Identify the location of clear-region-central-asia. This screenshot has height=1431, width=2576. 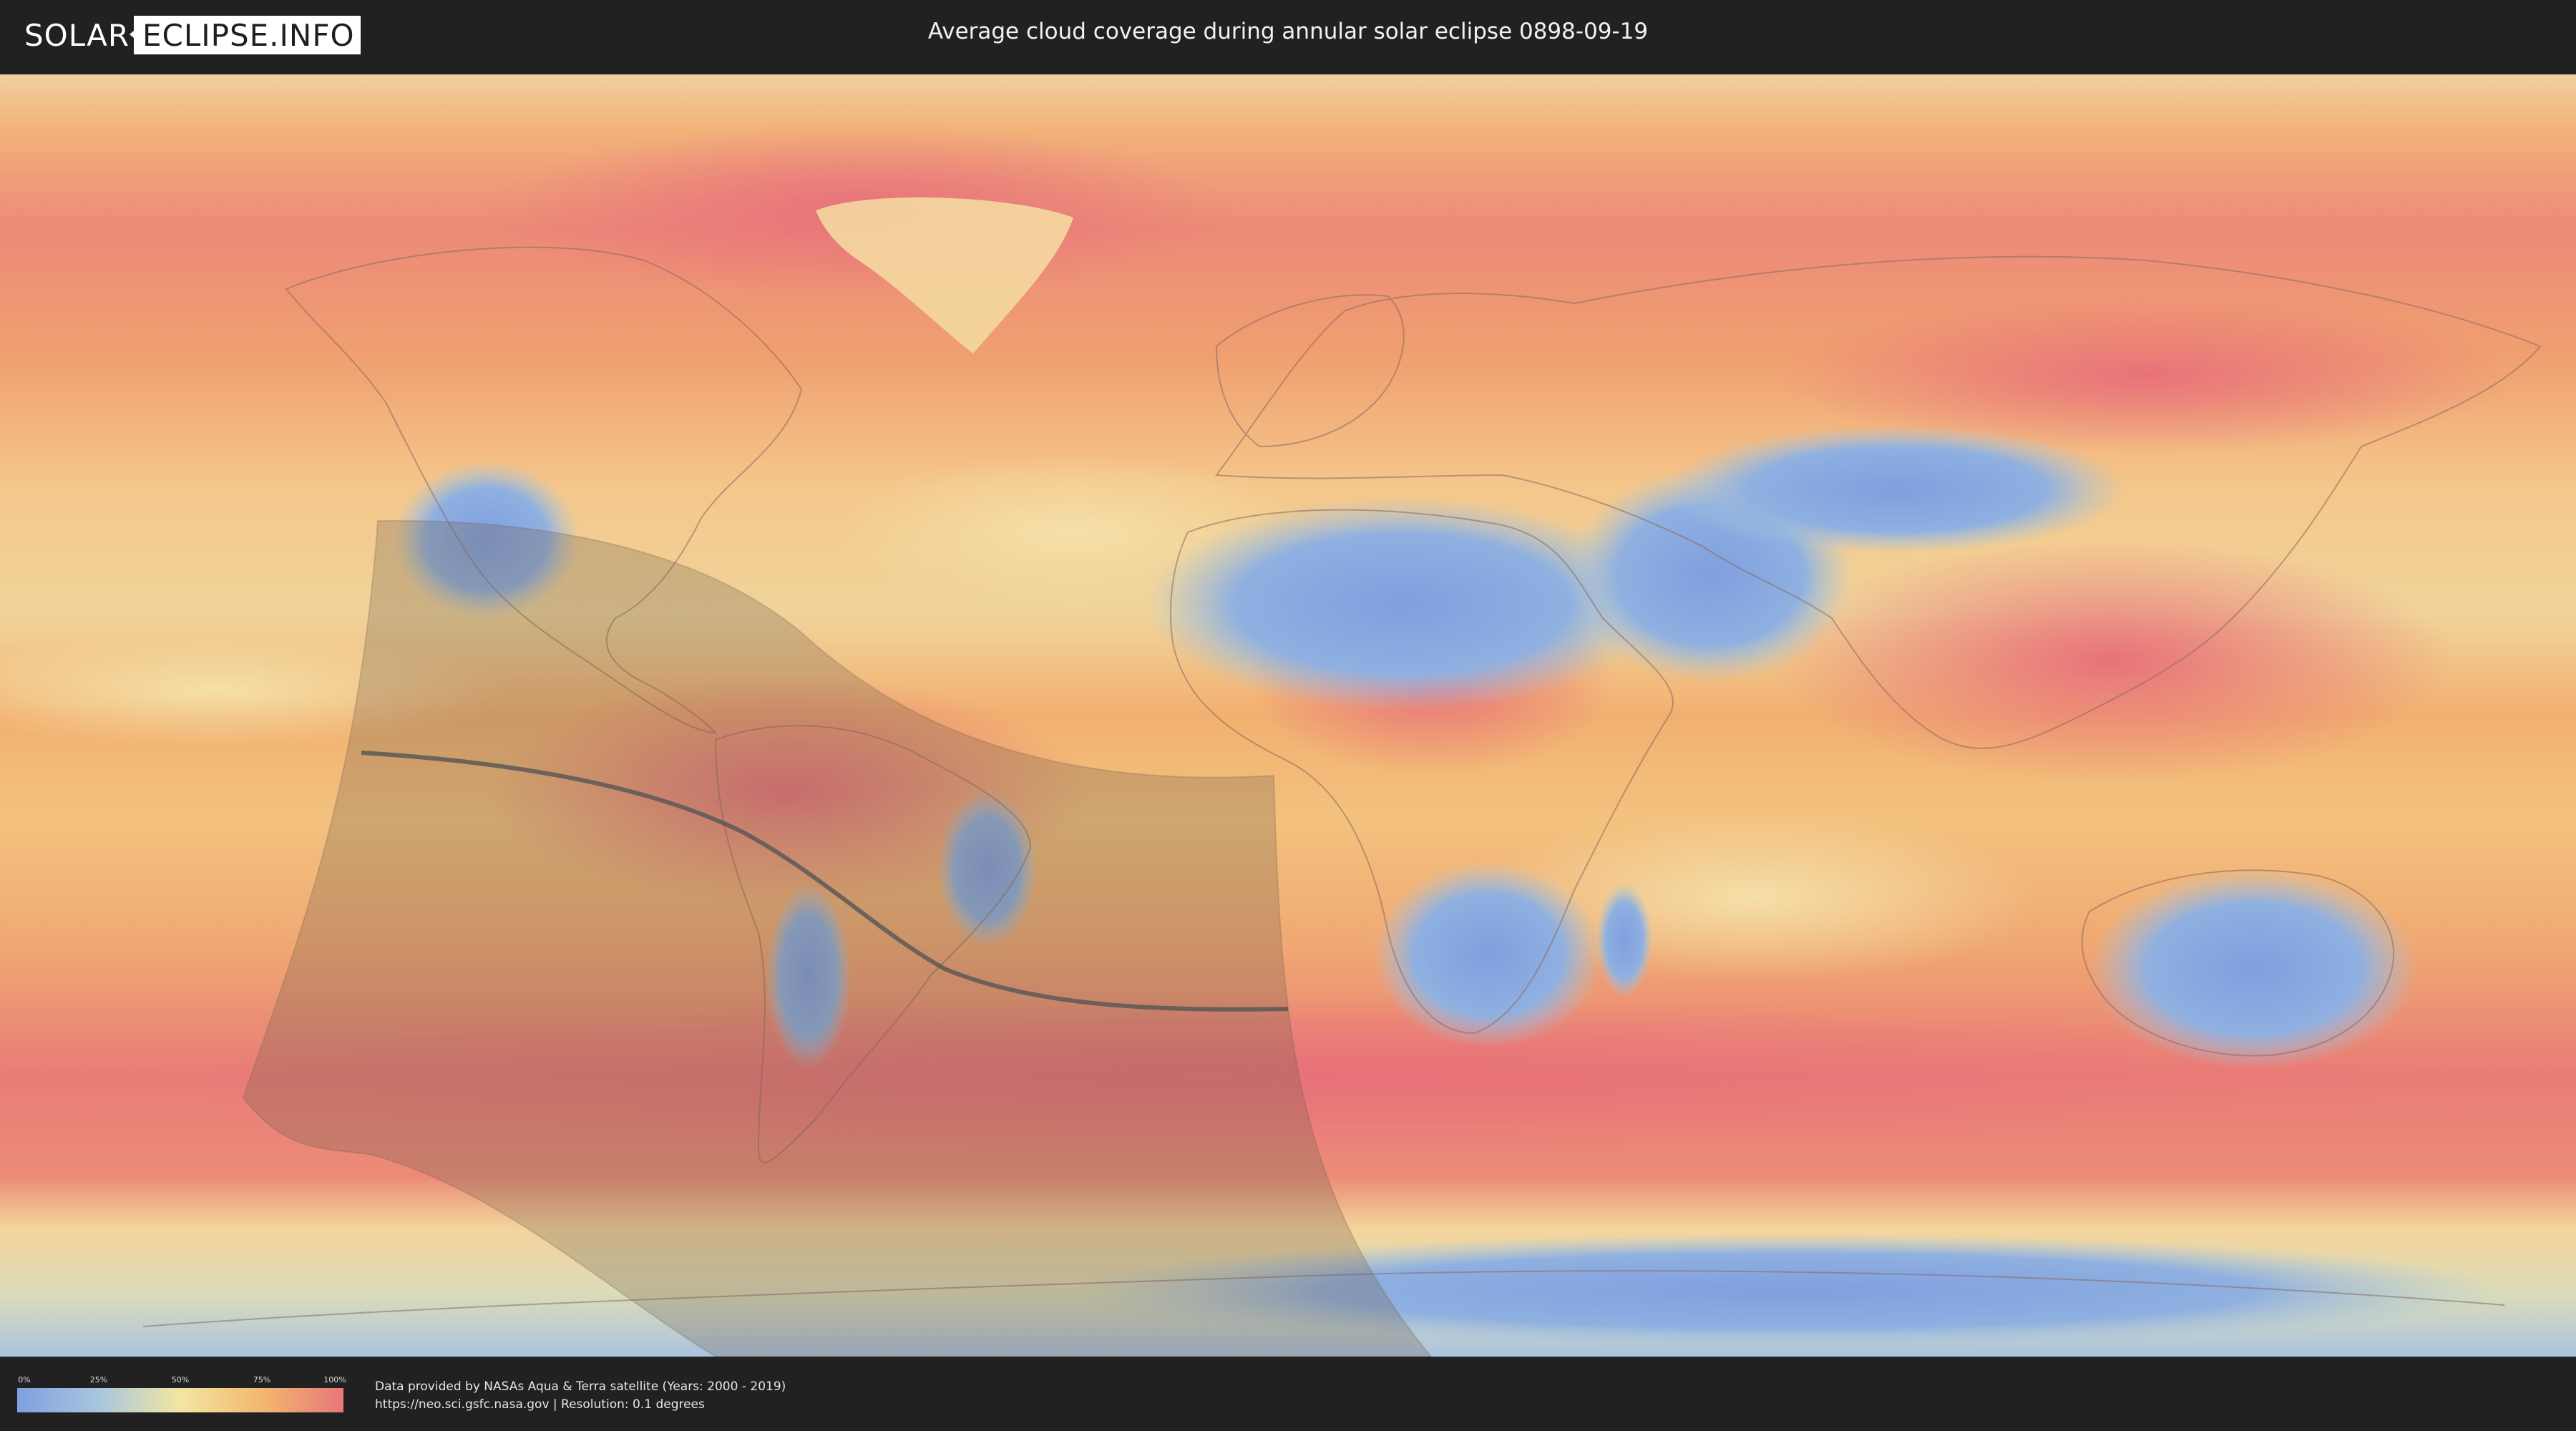
(1896, 490).